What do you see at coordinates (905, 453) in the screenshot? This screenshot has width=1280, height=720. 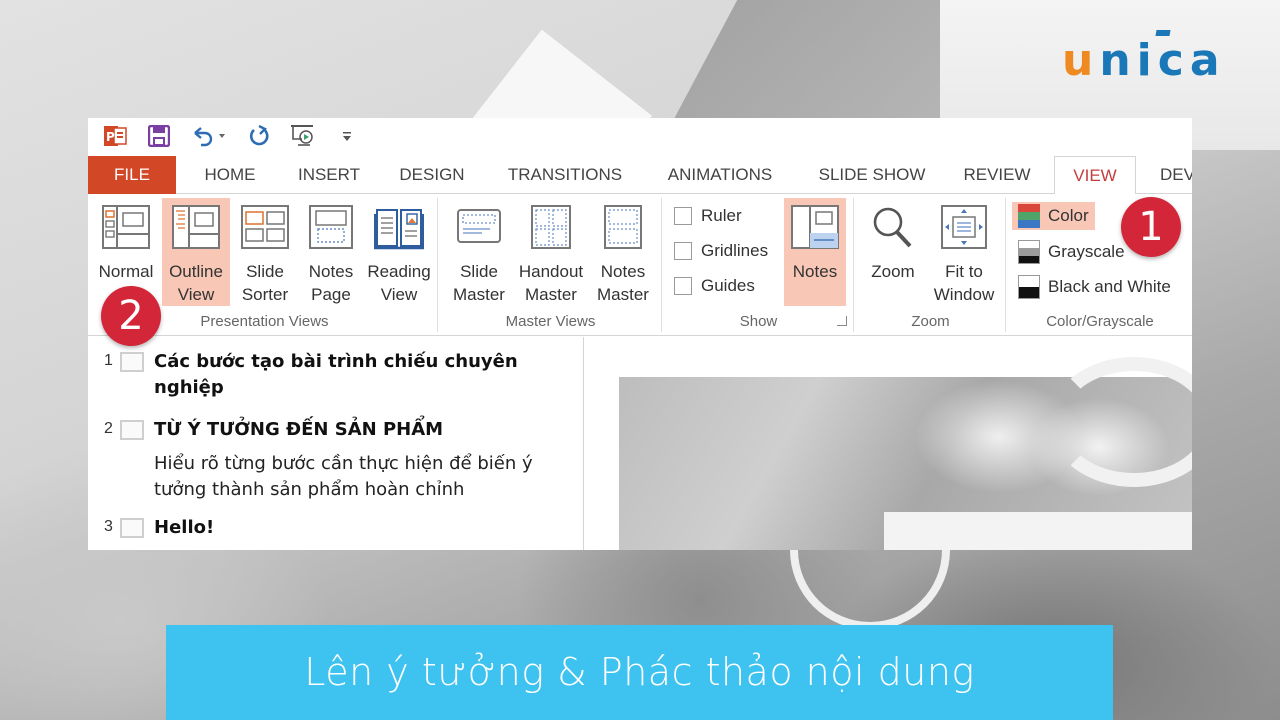 I see `slide-canvas` at bounding box center [905, 453].